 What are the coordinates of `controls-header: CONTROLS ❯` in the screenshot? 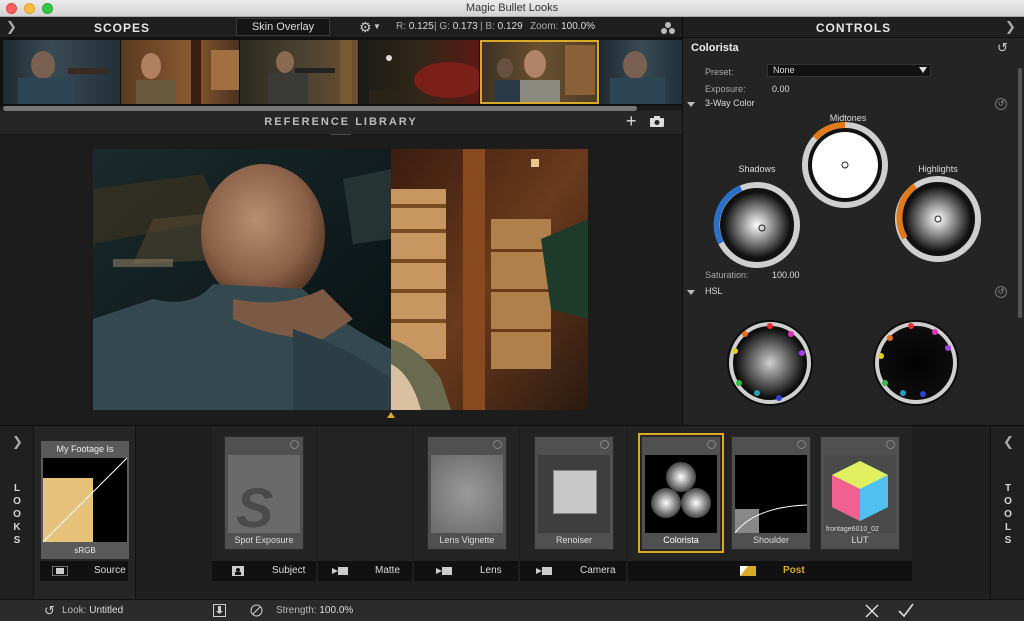 It's located at (853, 27).